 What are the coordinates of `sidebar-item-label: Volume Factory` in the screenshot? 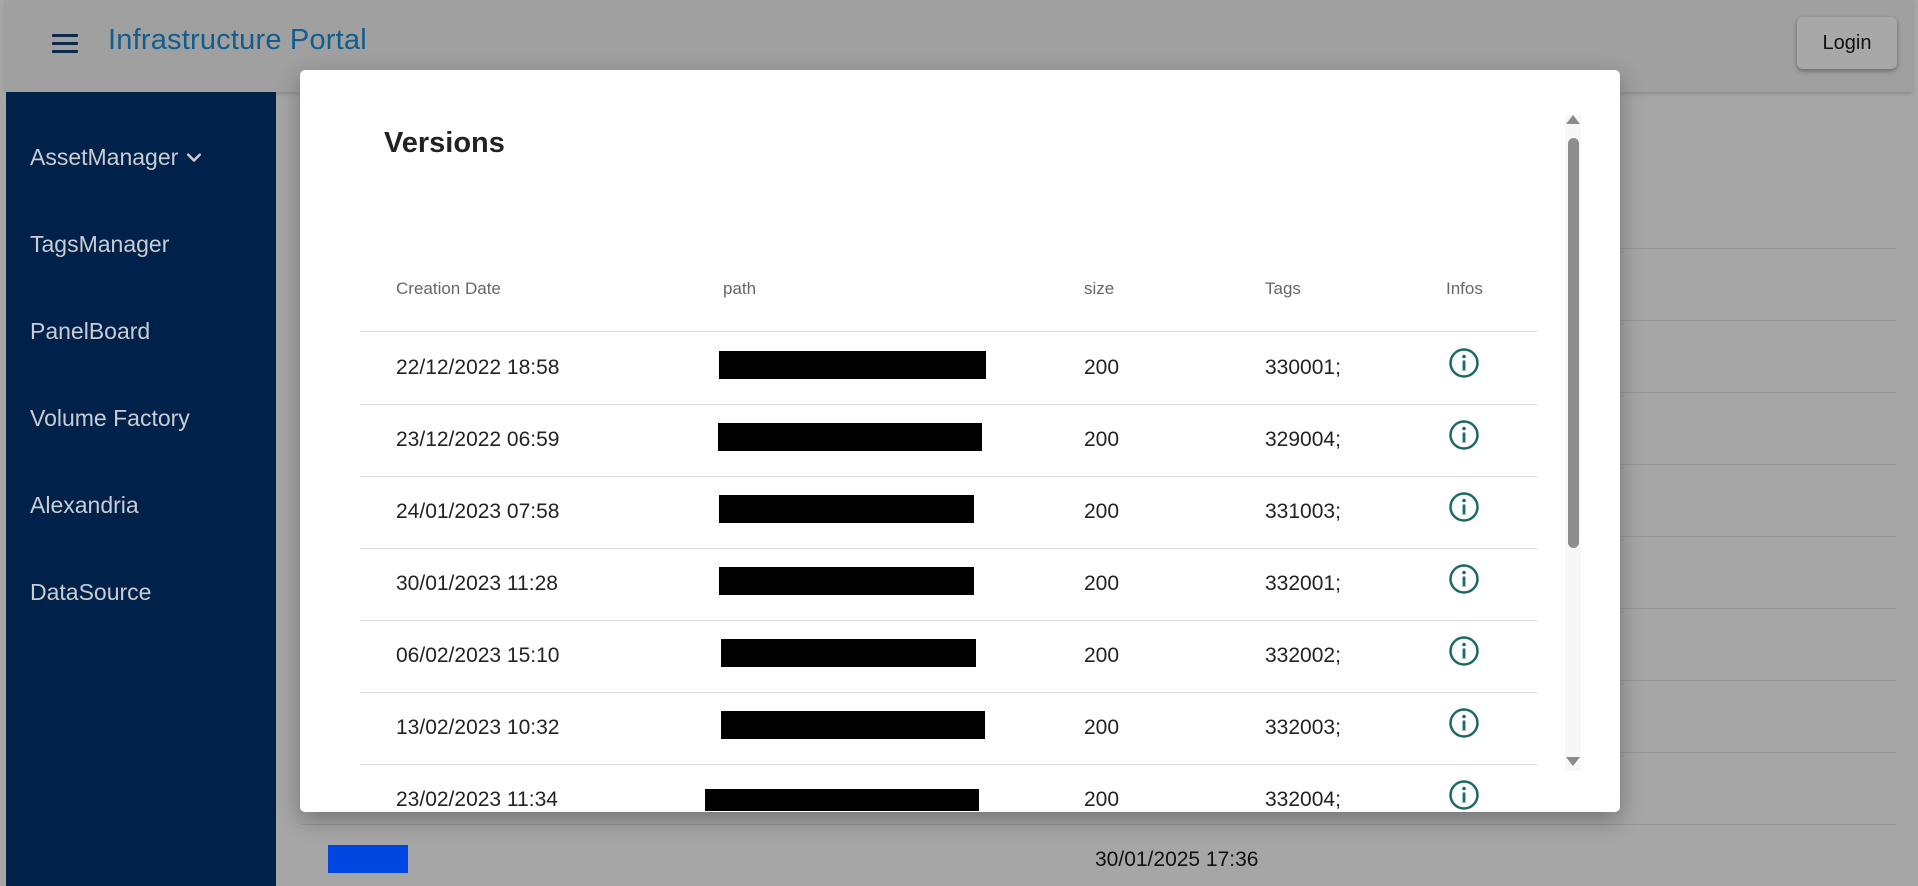 It's located at (110, 418).